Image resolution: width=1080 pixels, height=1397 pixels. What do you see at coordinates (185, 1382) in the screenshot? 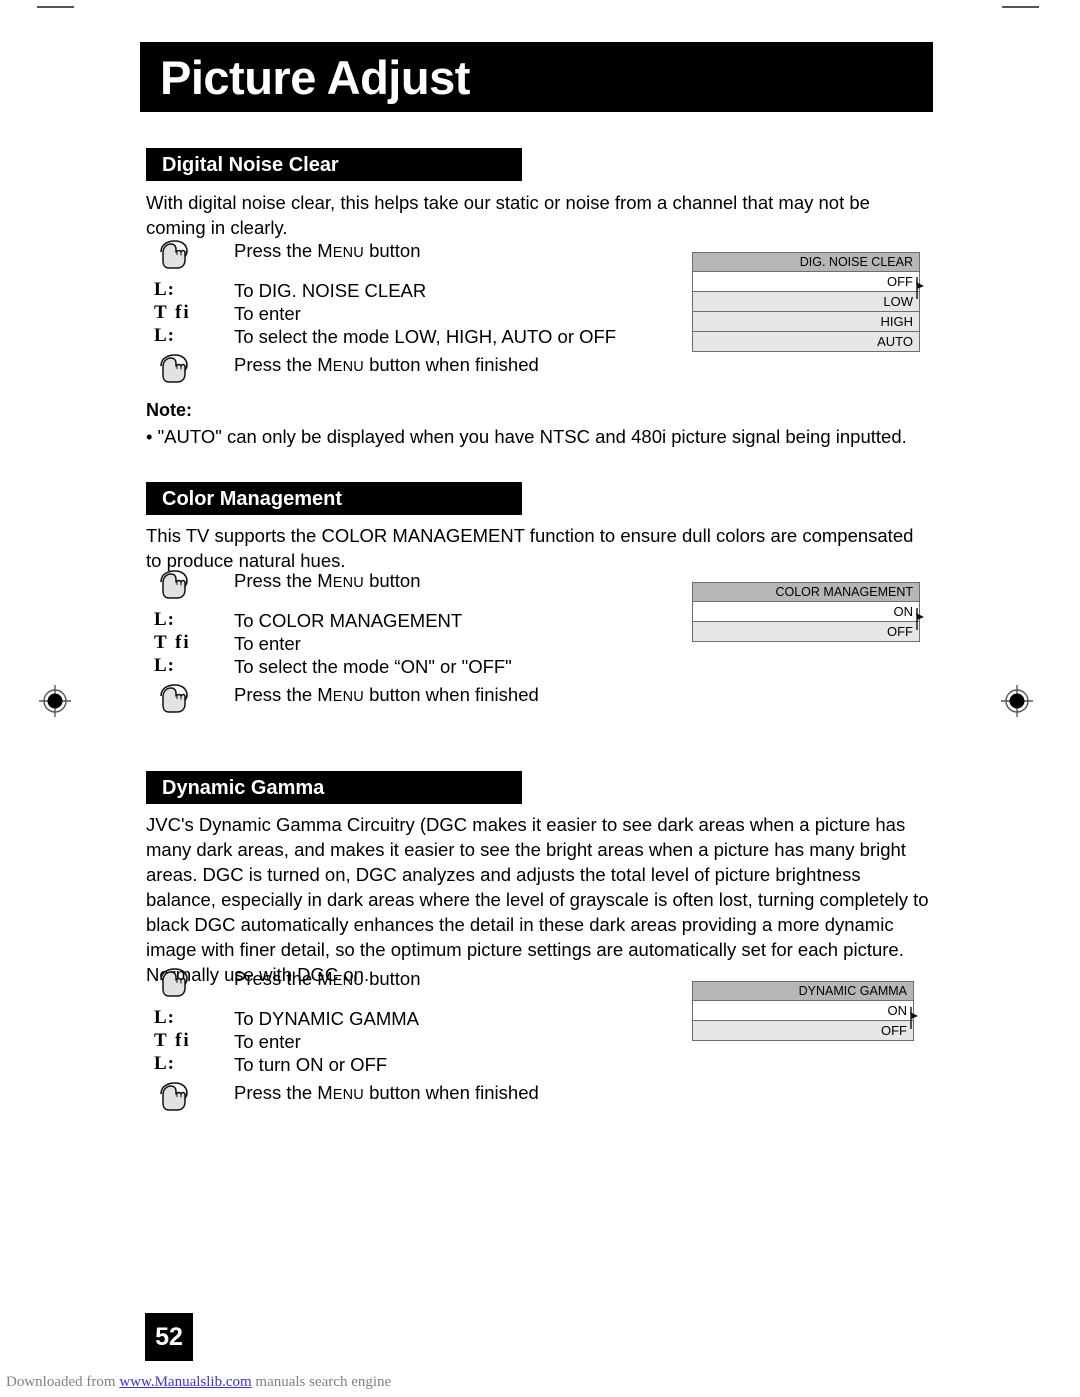
I see `manualslib-link: www.Manualslib.com` at bounding box center [185, 1382].